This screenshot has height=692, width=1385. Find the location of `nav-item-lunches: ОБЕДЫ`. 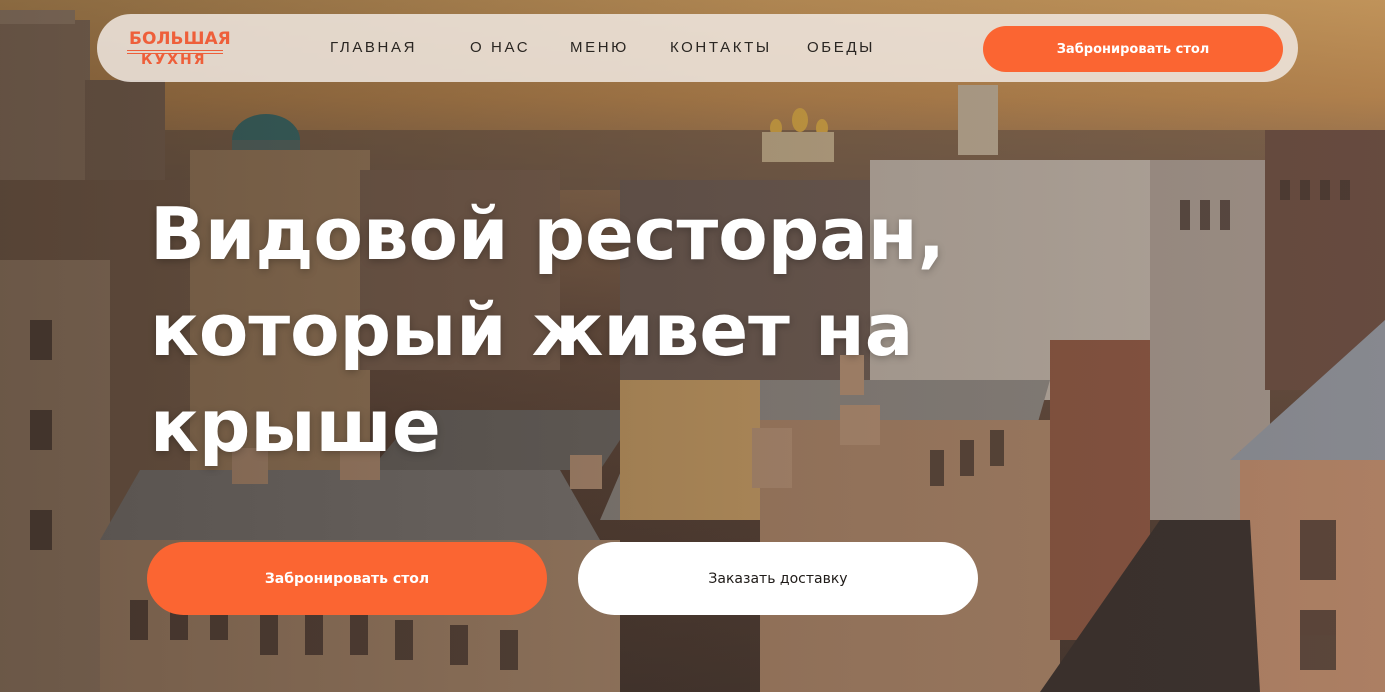

nav-item-lunches: ОБЕДЫ is located at coordinates (841, 47).